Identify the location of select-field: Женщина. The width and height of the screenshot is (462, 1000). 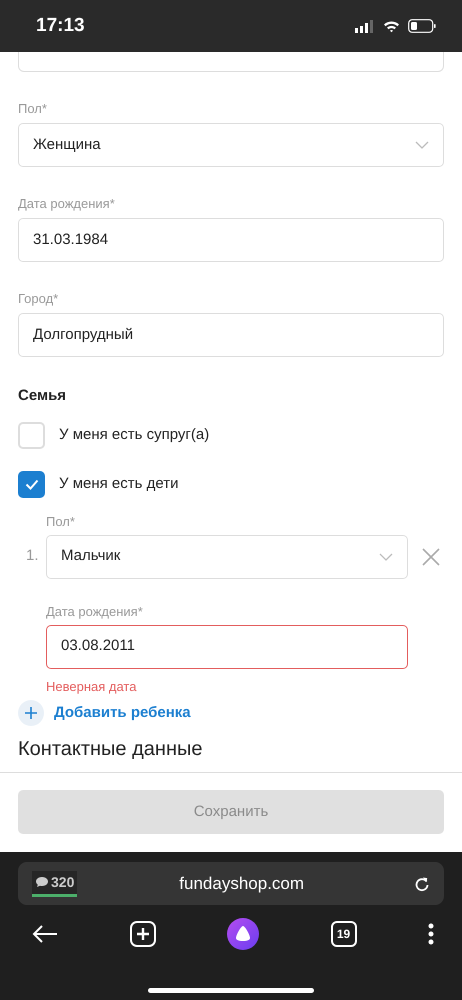
(231, 145).